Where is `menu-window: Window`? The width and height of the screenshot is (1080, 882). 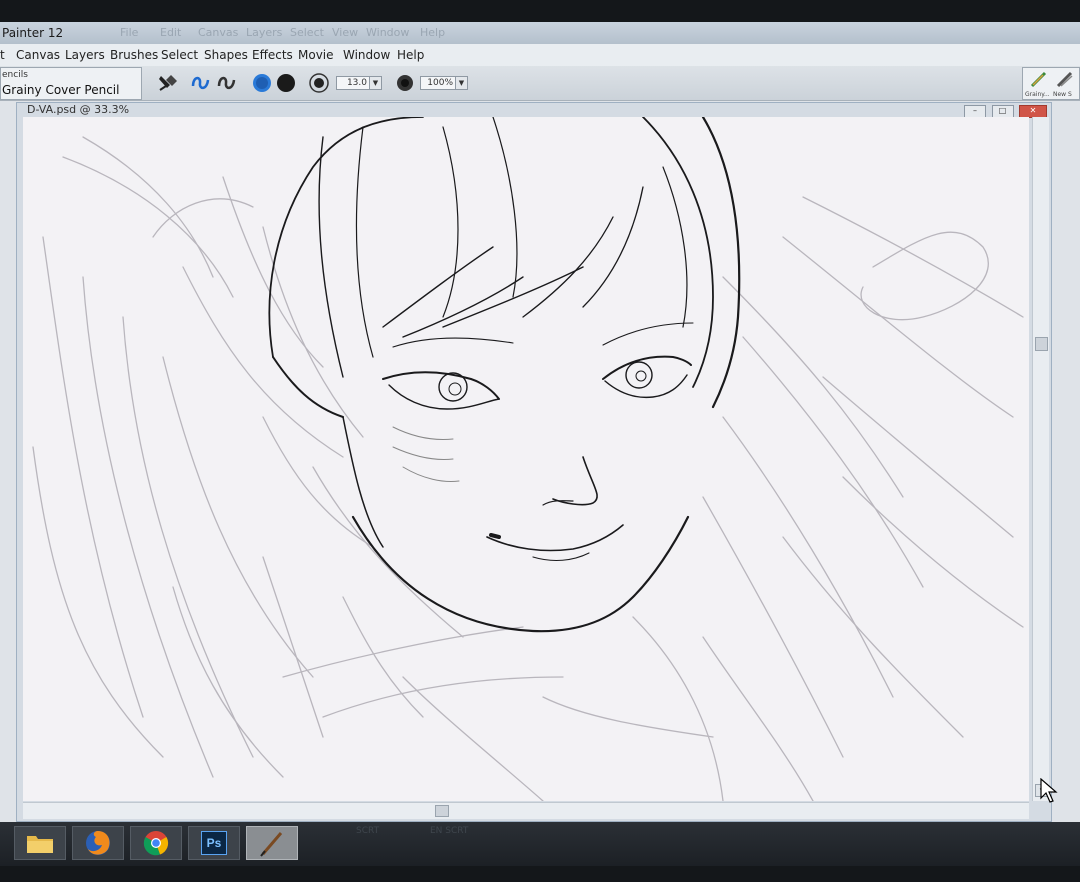 menu-window: Window is located at coordinates (366, 55).